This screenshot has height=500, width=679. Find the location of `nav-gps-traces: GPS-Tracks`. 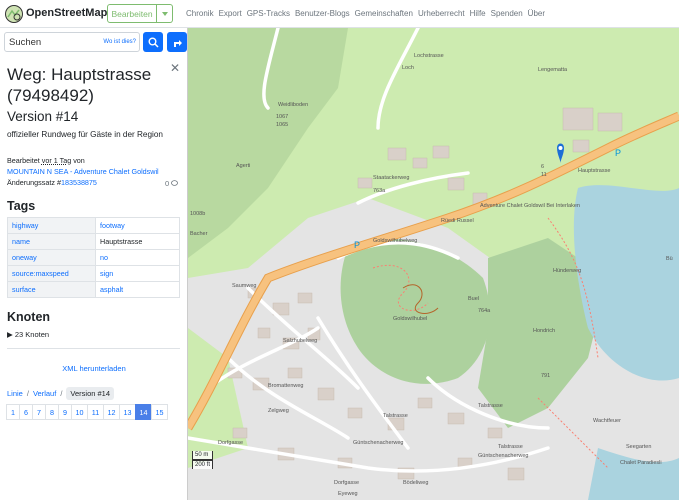

nav-gps-traces: GPS-Tracks is located at coordinates (268, 13).